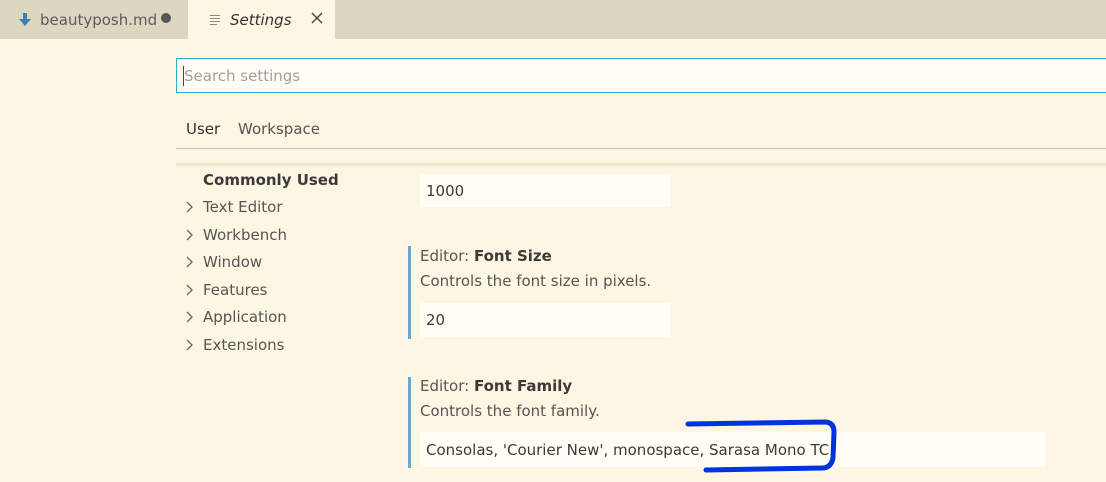 This screenshot has height=482, width=1106. I want to click on settings-lines-icon, so click(215, 20).